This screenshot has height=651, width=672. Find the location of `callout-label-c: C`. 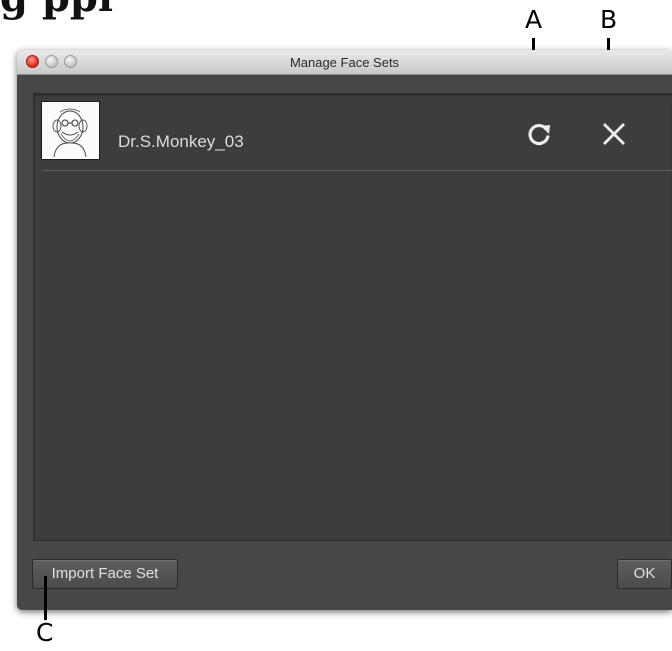

callout-label-c: C is located at coordinates (45, 632).